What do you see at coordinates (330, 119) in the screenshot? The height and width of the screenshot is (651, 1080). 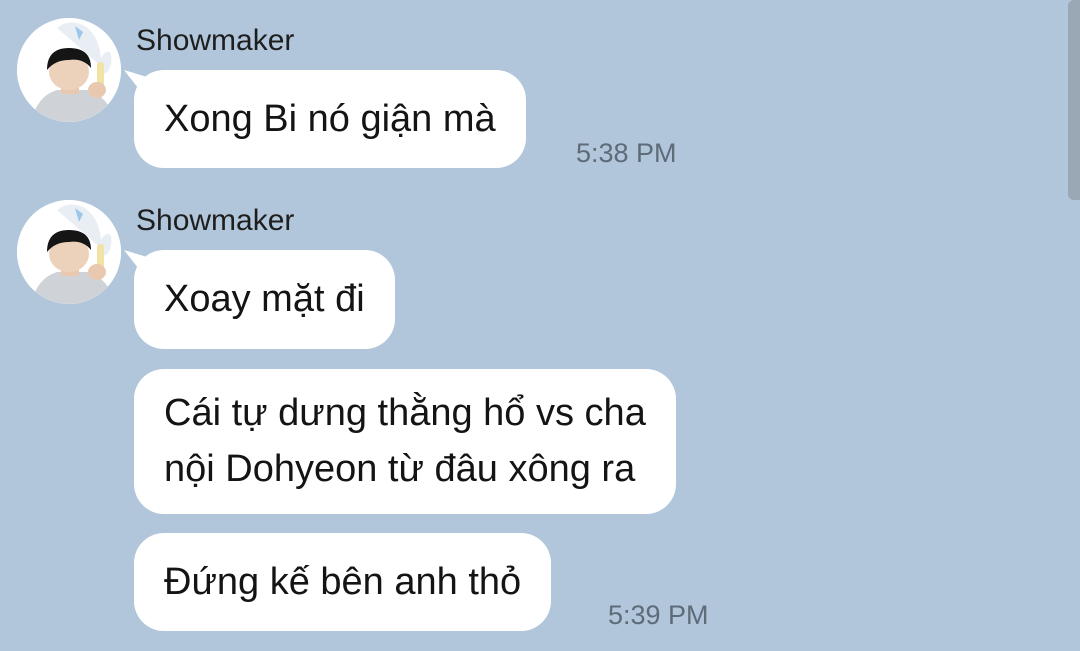 I see `message-bubble: Xong Bi nó giận mà` at bounding box center [330, 119].